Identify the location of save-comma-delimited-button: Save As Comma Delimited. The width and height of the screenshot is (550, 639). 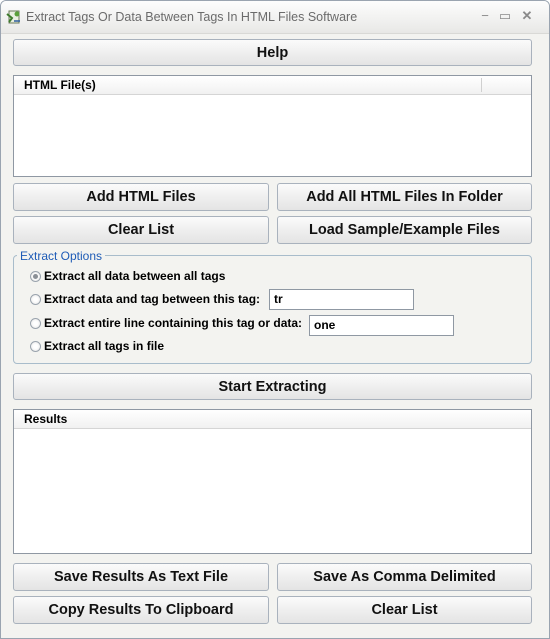
(404, 577).